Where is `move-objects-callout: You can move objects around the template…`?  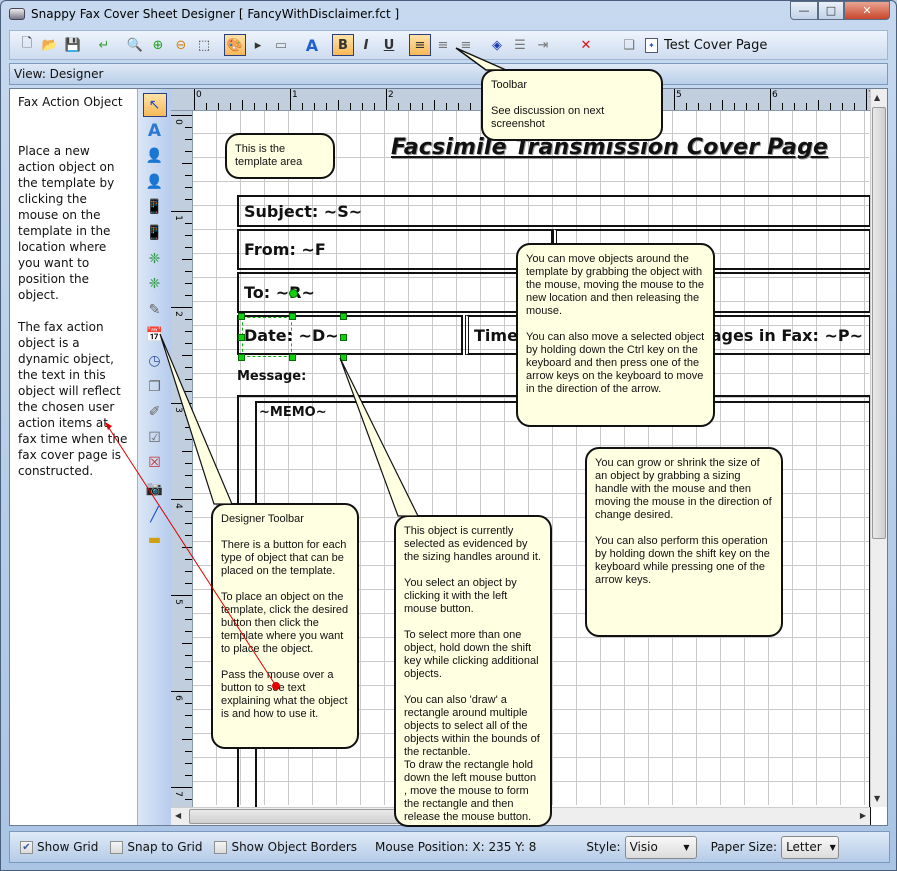 move-objects-callout: You can move objects around the template… is located at coordinates (615, 335).